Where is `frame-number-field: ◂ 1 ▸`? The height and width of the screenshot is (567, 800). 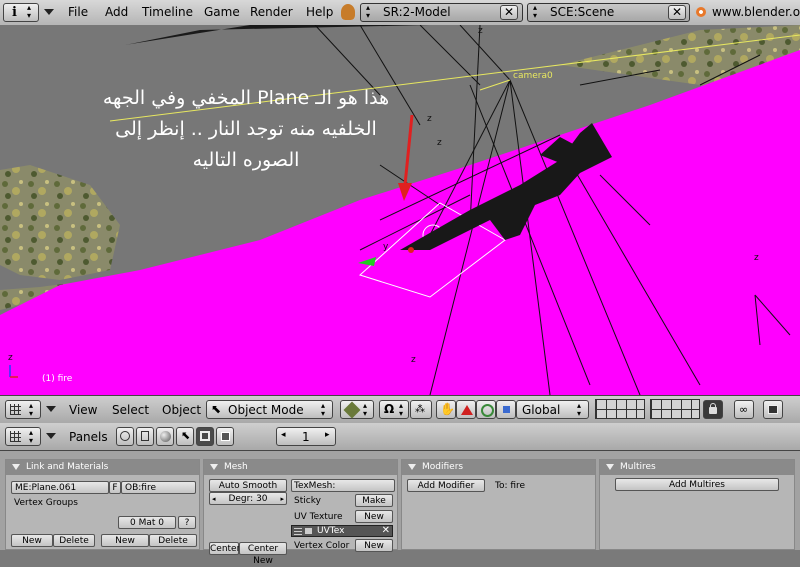
frame-number-field: ◂ 1 ▸ is located at coordinates (306, 436).